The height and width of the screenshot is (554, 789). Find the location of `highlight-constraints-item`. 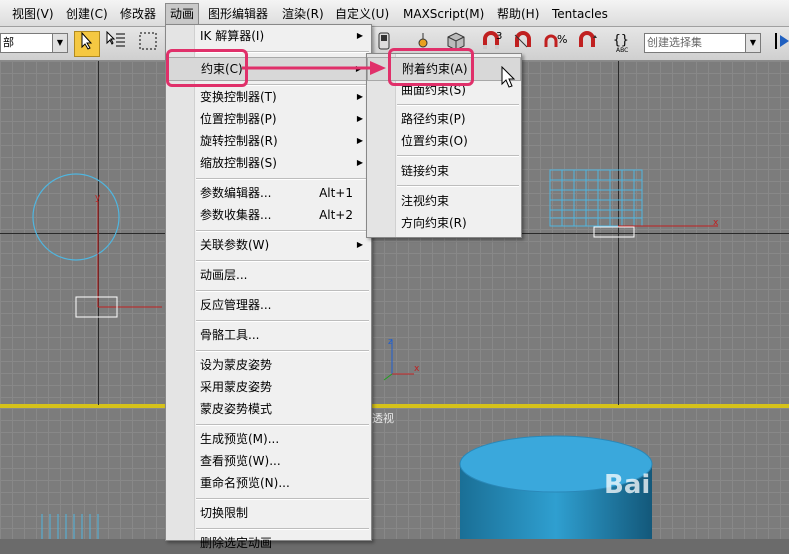

highlight-constraints-item is located at coordinates (207, 68).